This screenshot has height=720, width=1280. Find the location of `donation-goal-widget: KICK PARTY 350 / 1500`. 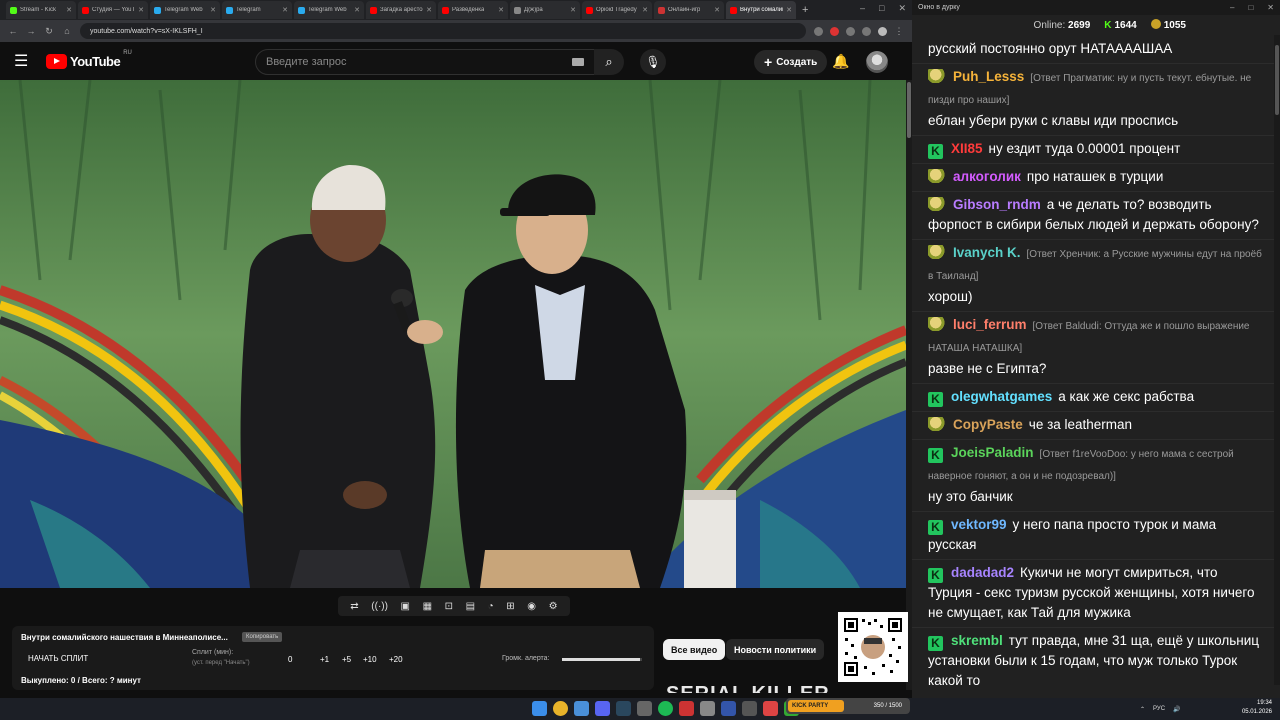

donation-goal-widget: KICK PARTY 350 / 1500 is located at coordinates (848, 706).